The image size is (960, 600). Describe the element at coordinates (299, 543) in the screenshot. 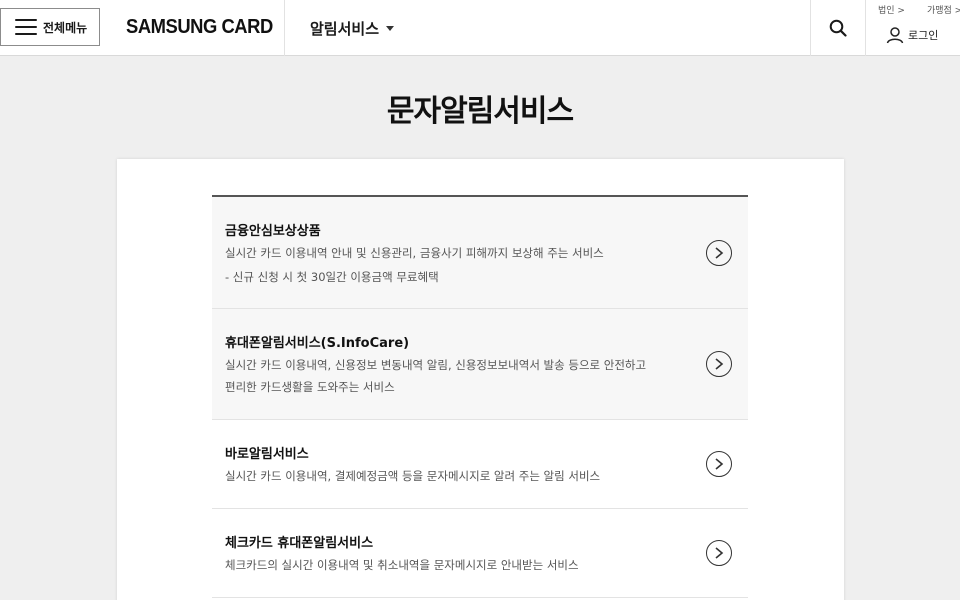

I see `service-item-title: 체크카드 휴대폰알림서비스` at that location.